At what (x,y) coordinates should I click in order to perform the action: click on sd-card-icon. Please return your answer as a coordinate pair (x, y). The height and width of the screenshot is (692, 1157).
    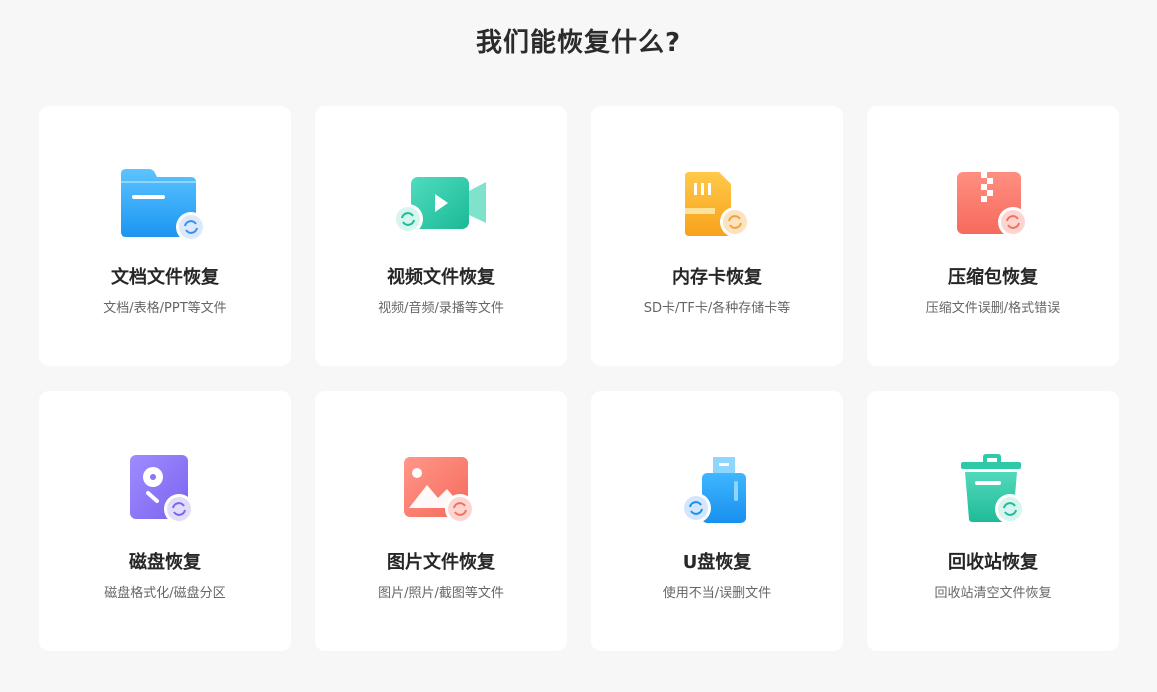
    Looking at the image, I should click on (717, 206).